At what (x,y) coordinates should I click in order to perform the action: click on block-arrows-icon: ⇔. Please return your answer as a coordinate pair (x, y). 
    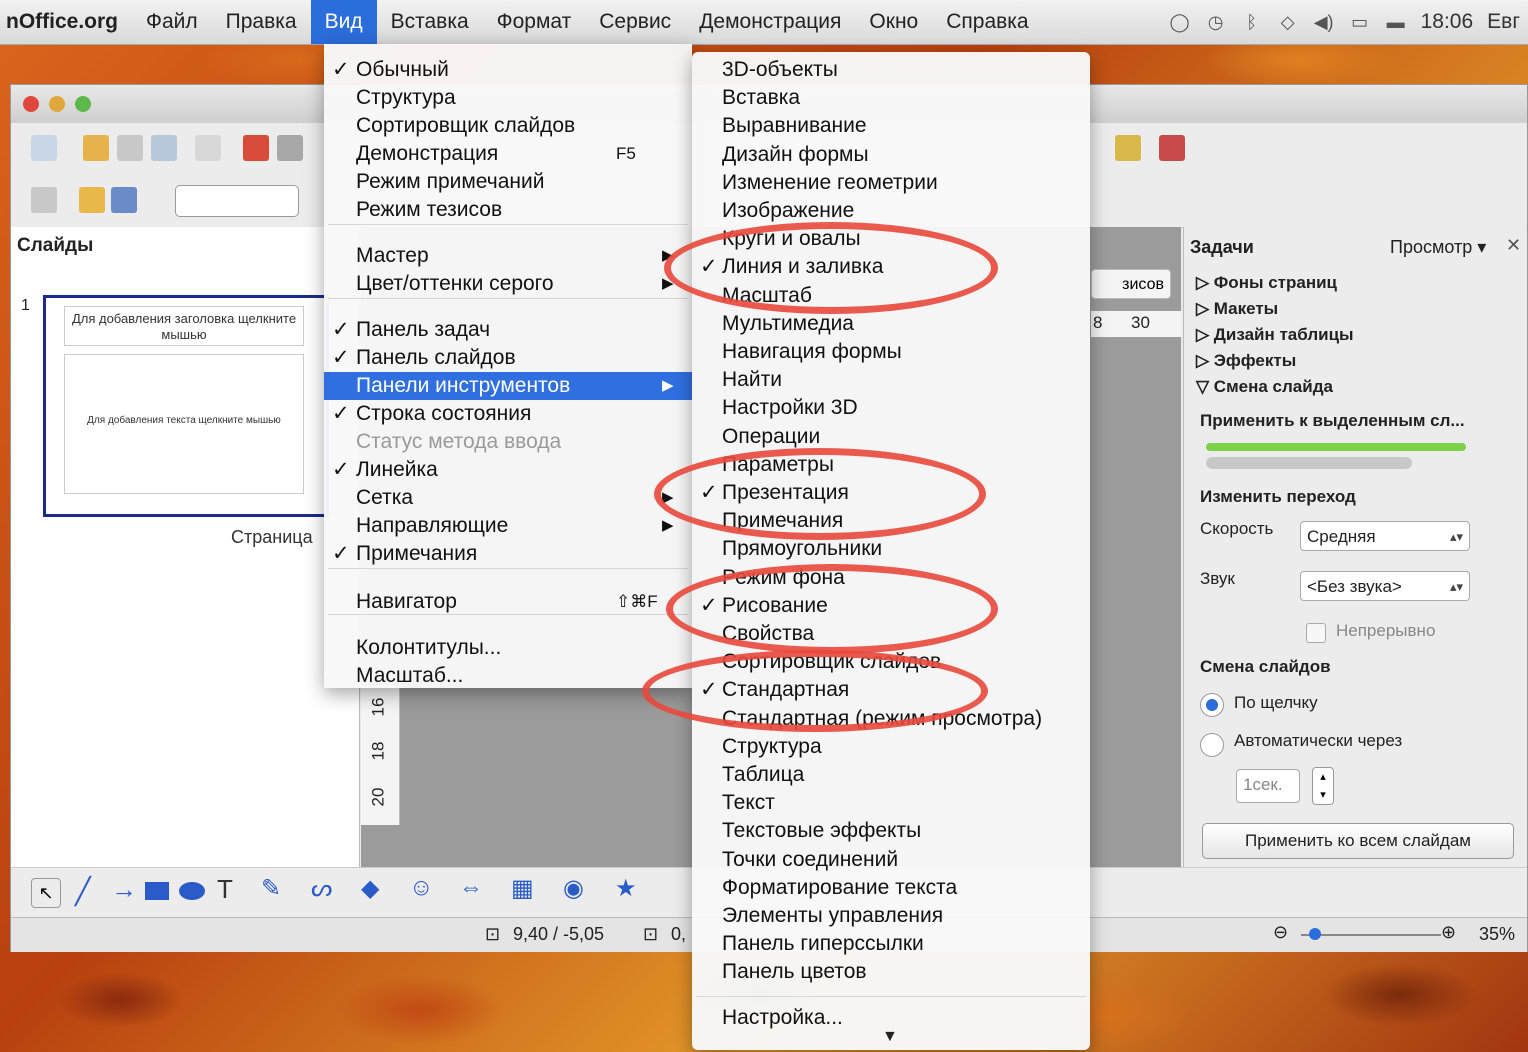
    Looking at the image, I should click on (471, 888).